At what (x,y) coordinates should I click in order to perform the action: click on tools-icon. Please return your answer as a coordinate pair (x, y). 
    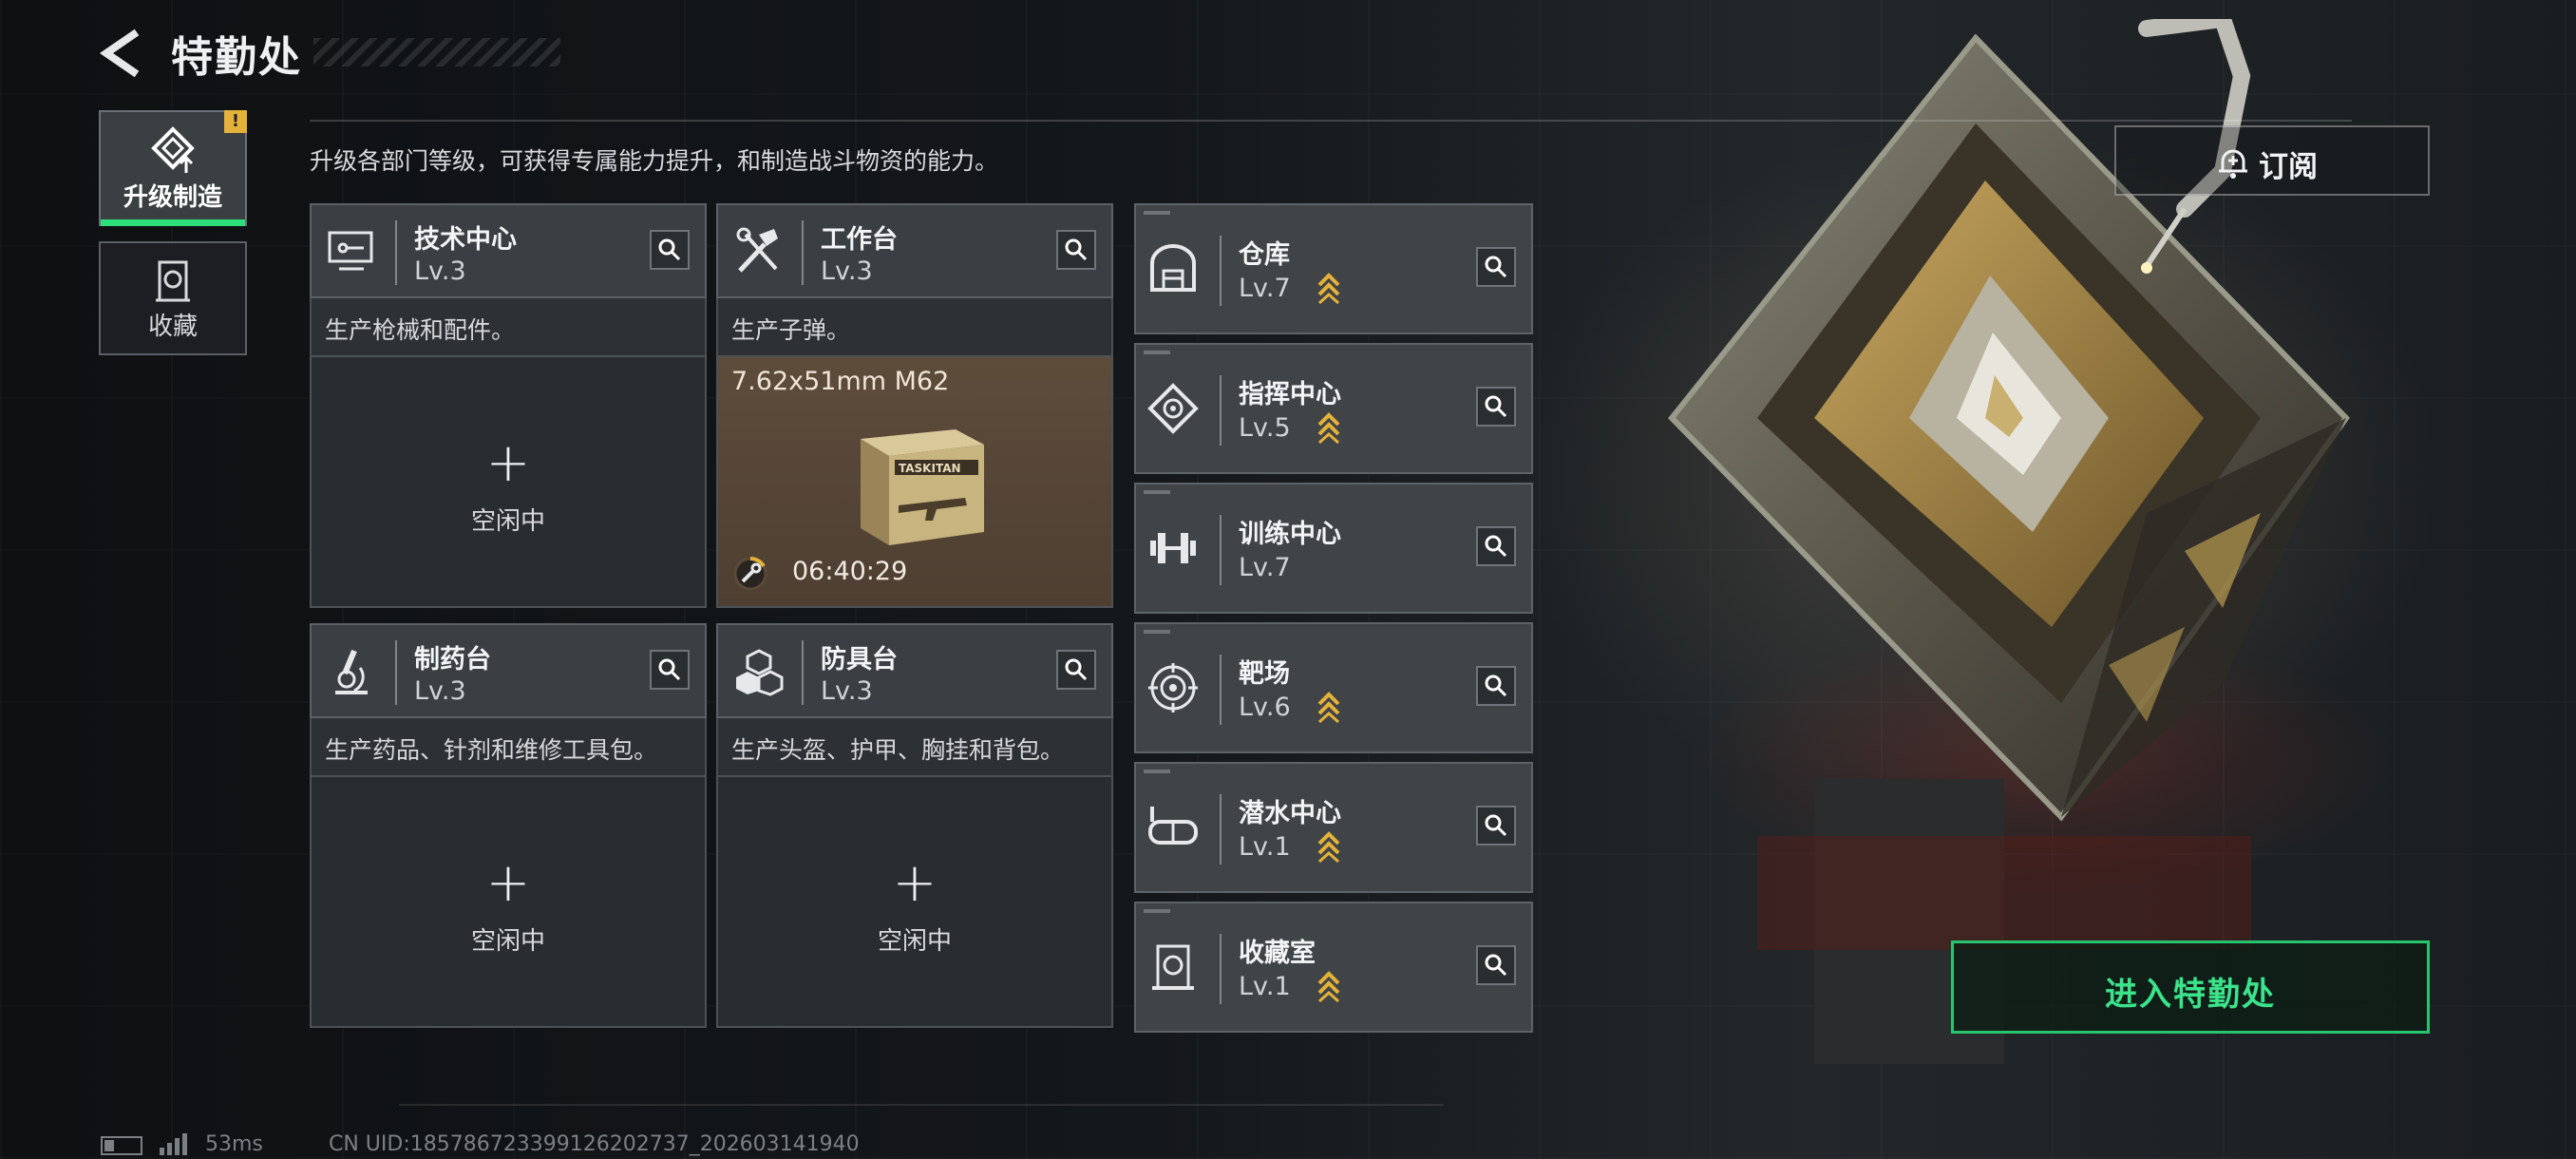
    Looking at the image, I should click on (758, 251).